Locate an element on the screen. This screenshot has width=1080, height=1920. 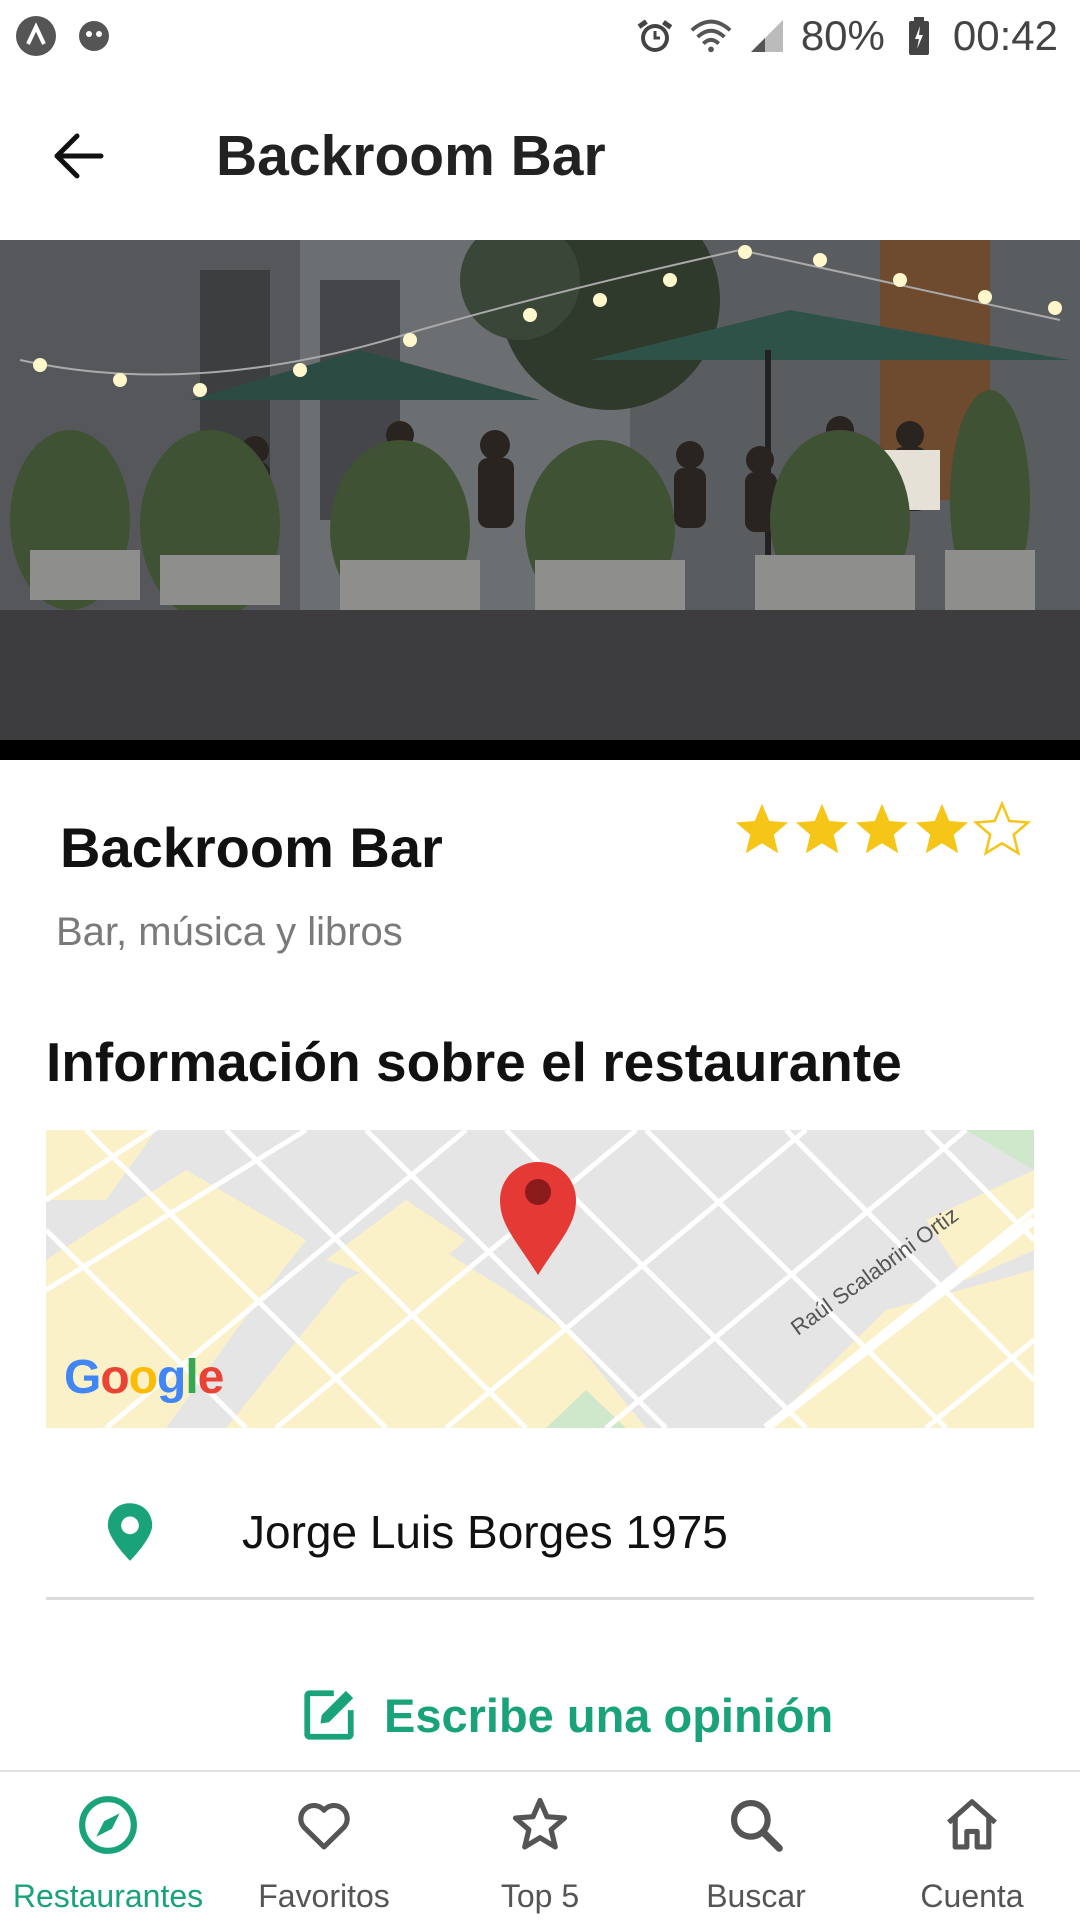
nav-label: Top 5 is located at coordinates (540, 1896).